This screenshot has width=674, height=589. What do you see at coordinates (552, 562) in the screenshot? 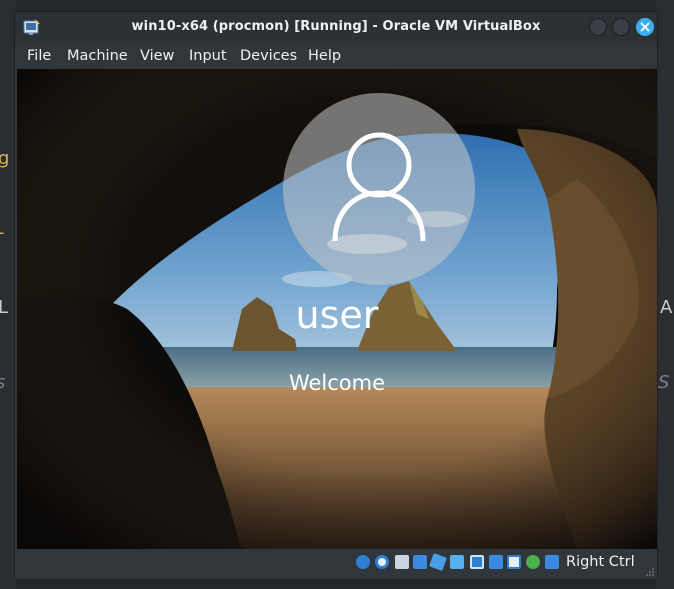
I see `keyboard-capture-icon` at bounding box center [552, 562].